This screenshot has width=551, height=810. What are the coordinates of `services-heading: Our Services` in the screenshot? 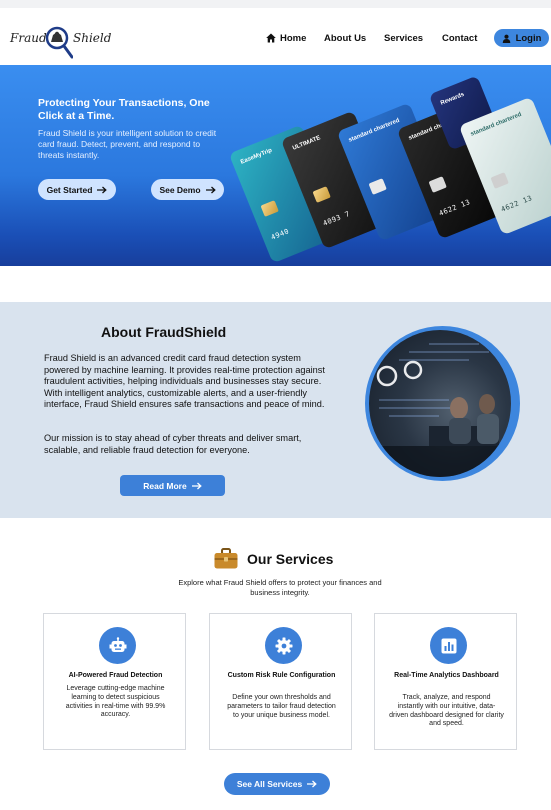 It's located at (273, 558).